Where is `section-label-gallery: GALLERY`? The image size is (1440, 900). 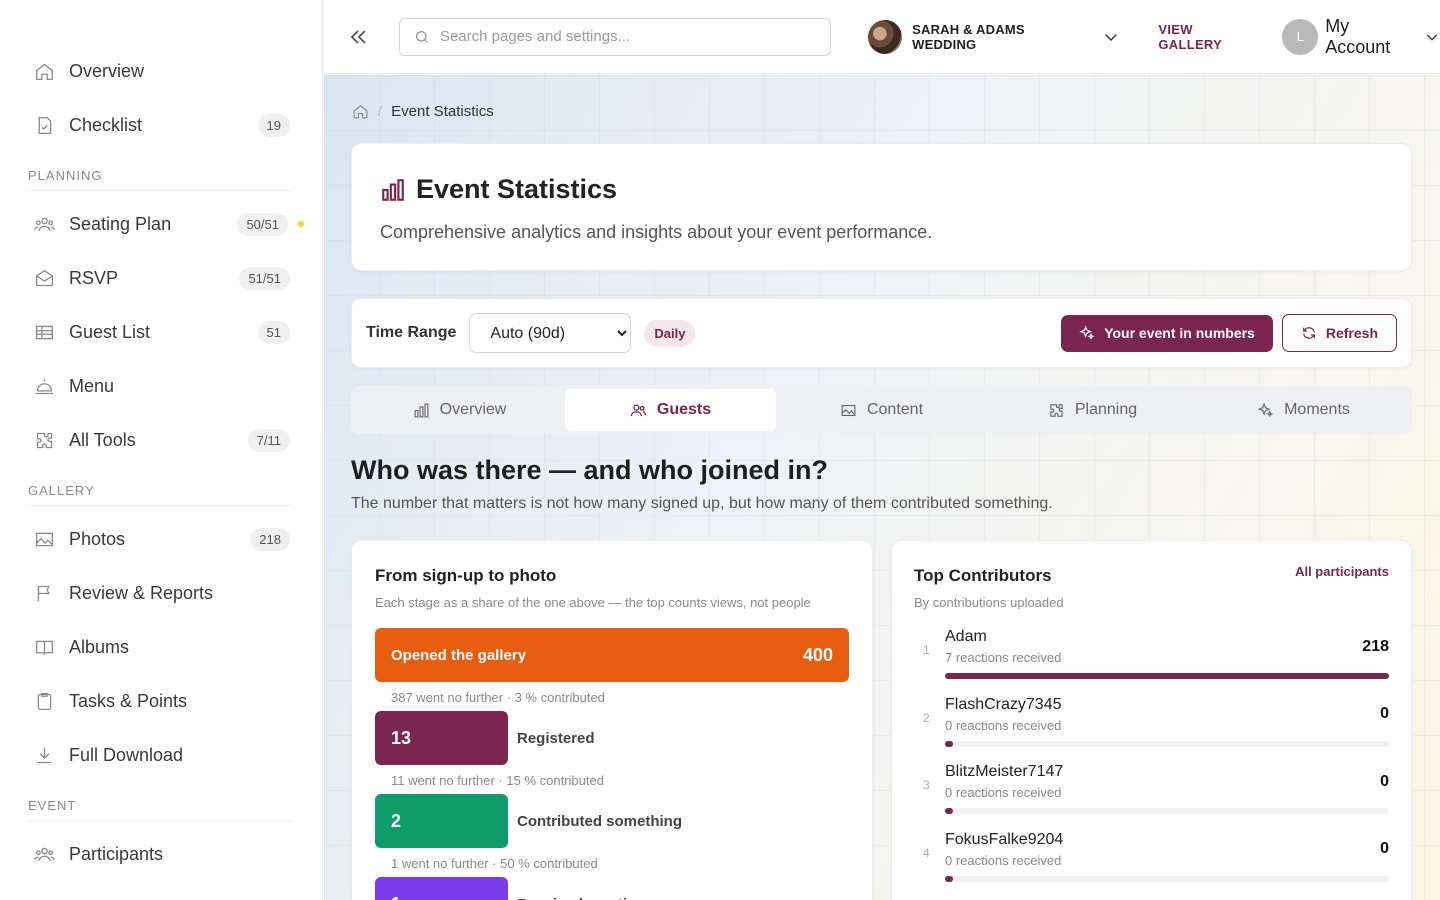
section-label-gallery: GALLERY is located at coordinates (161, 494).